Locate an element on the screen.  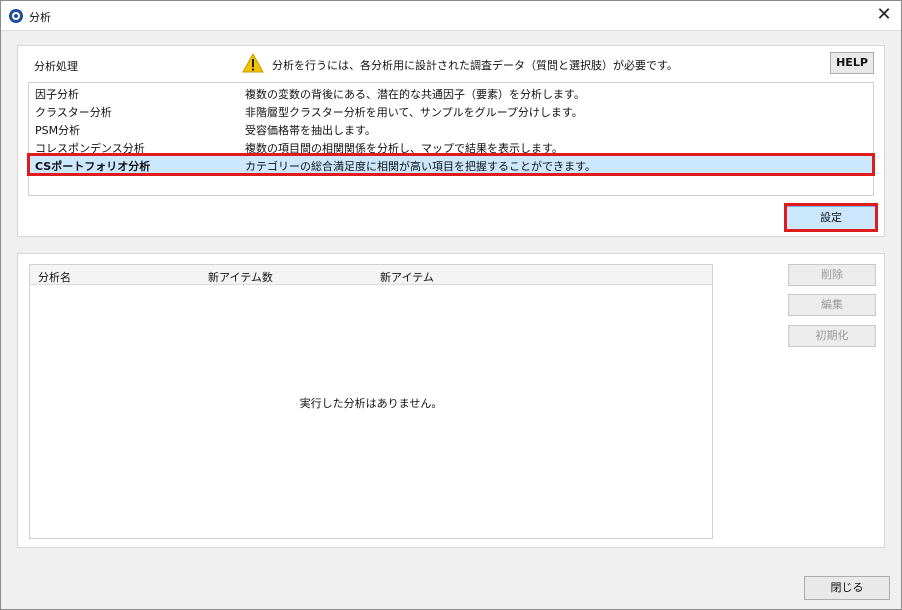
title-bar: 分析 ✕ is located at coordinates (451, 16).